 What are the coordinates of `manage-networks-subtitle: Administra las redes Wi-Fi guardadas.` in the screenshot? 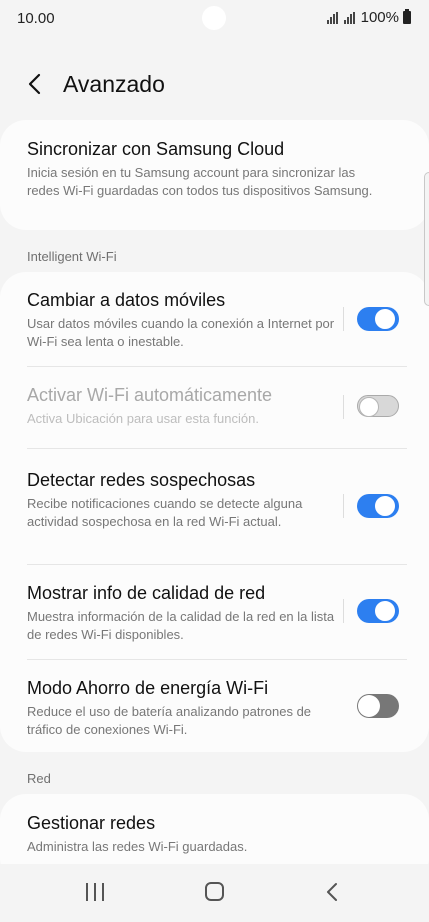 It's located at (137, 846).